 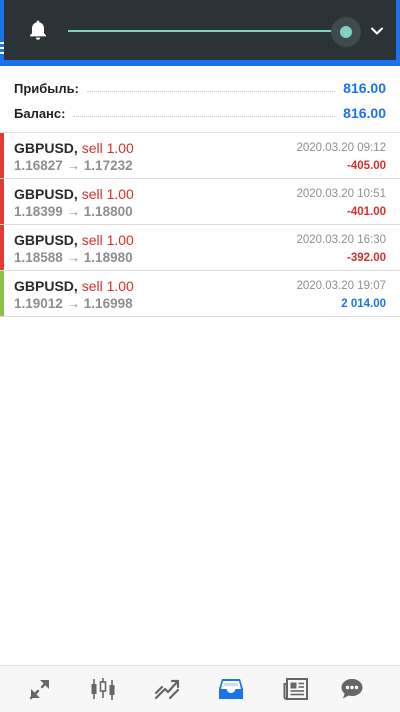 I want to click on trade-icon, so click(x=166, y=689).